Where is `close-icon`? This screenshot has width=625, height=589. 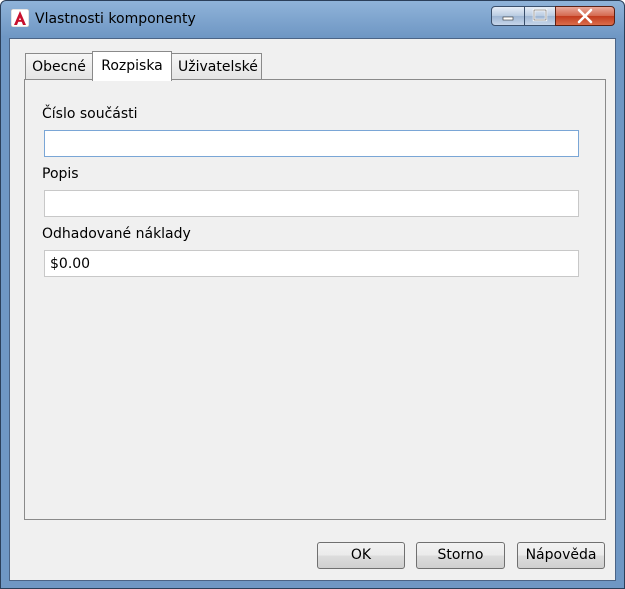
close-icon is located at coordinates (585, 18).